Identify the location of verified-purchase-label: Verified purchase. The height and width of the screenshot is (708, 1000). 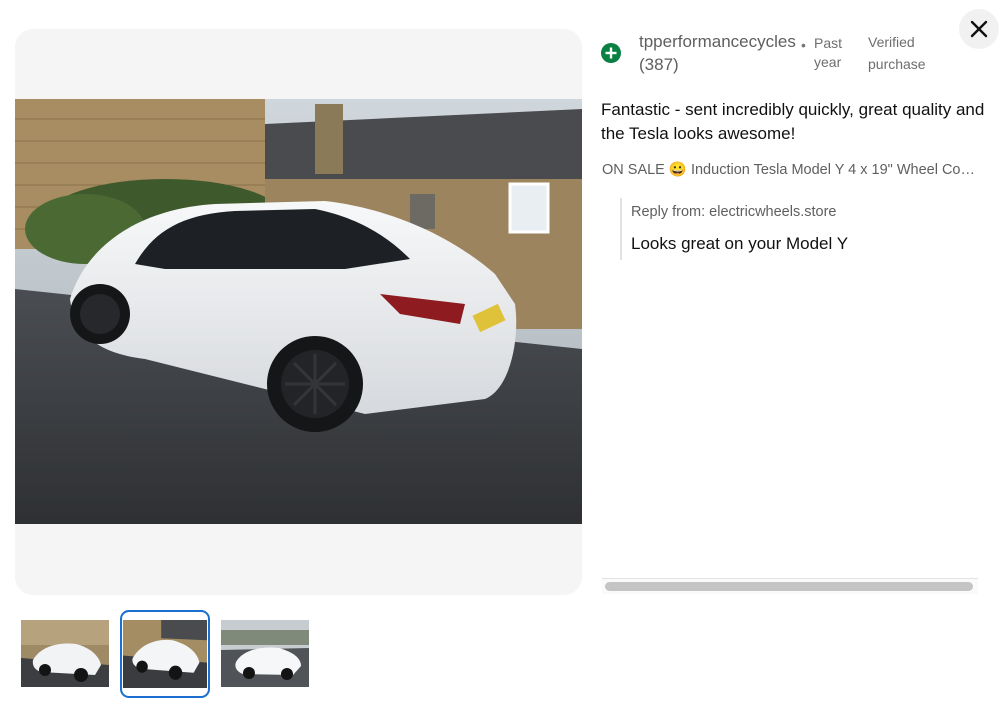
(897, 53).